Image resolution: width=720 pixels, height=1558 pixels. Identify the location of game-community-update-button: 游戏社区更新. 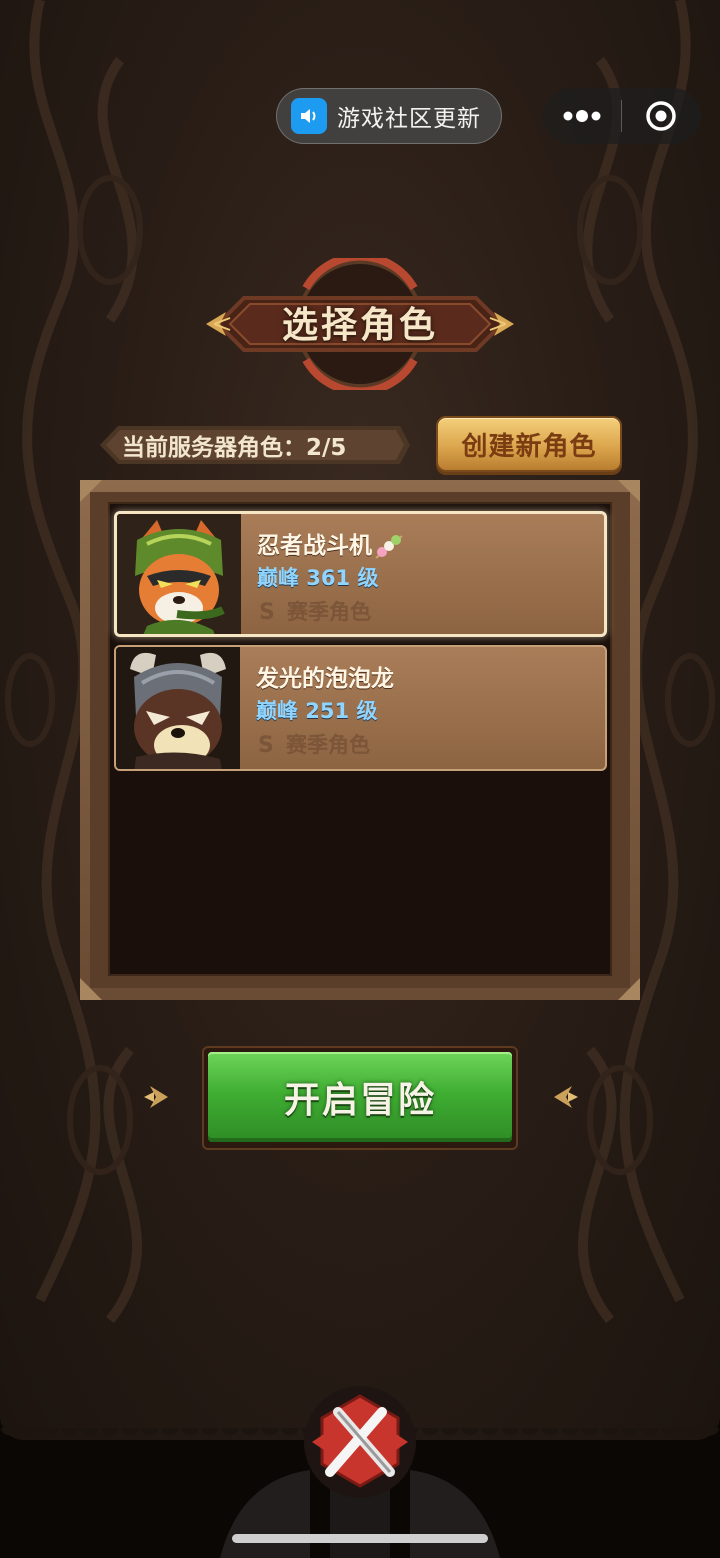
(389, 116).